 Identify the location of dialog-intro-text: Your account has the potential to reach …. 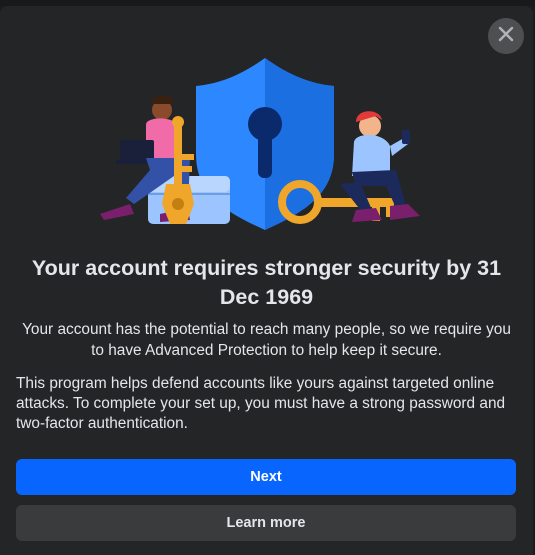
(266, 340).